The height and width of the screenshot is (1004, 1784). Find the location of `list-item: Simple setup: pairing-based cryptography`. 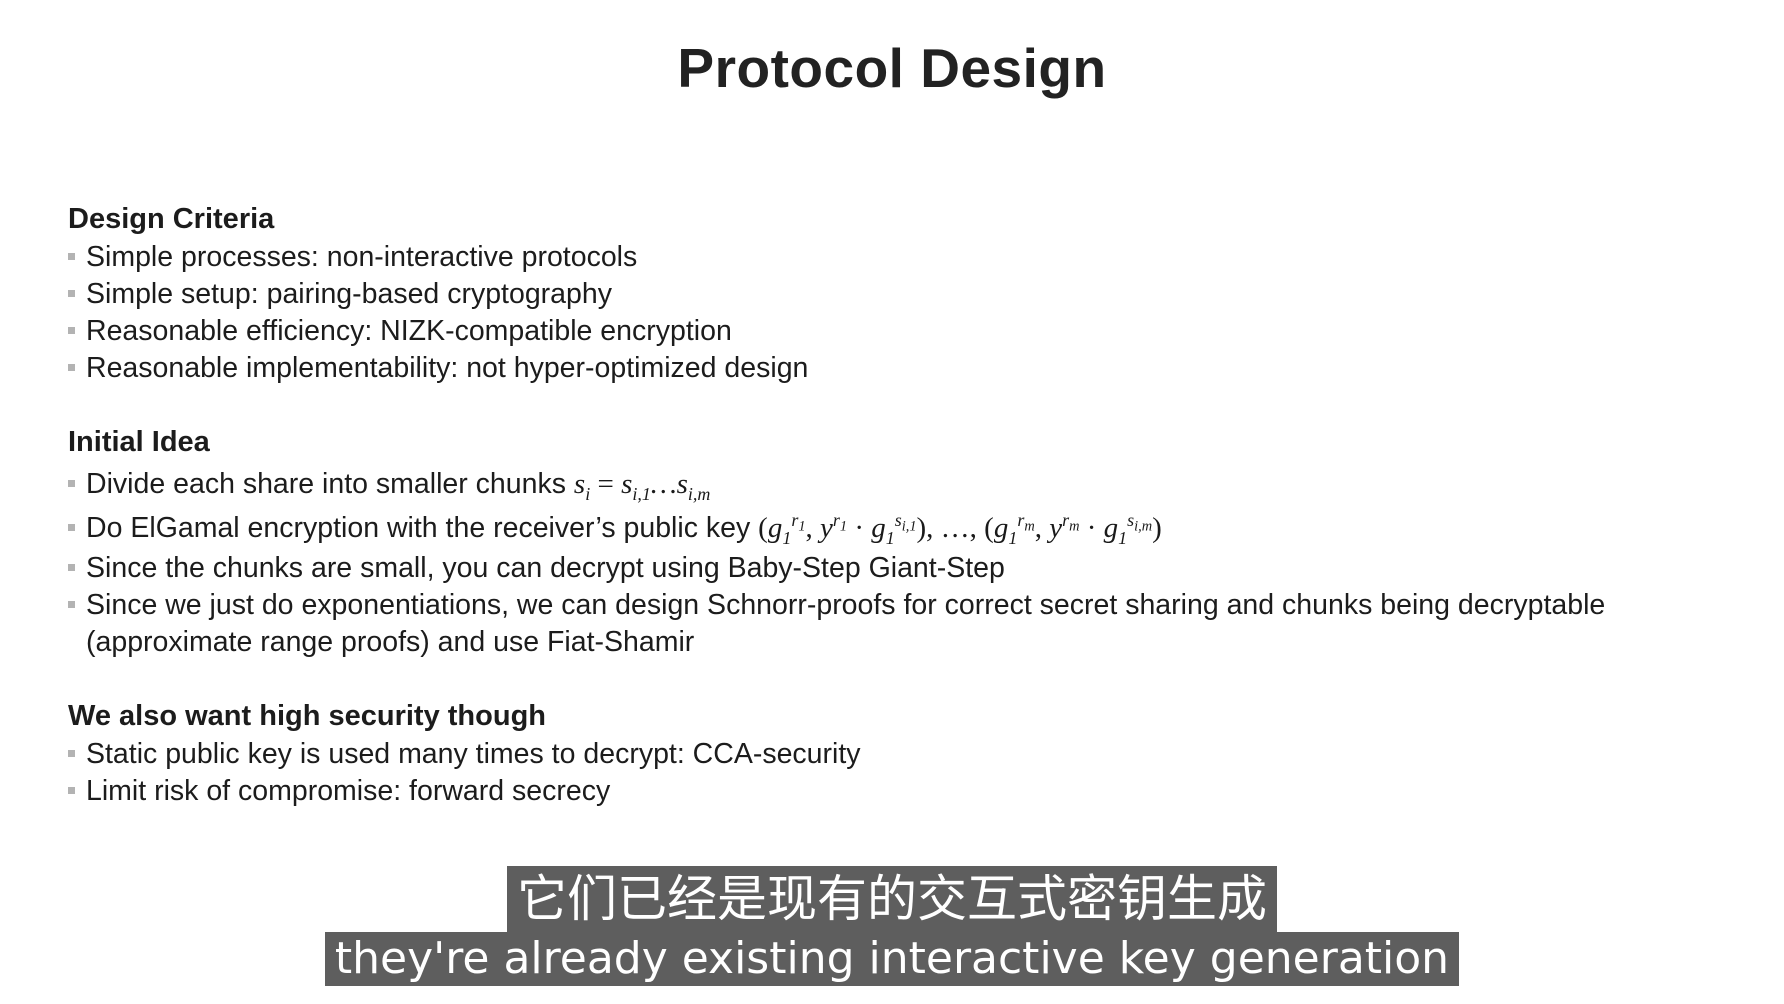

list-item: Simple setup: pairing-based cryptography is located at coordinates (908, 294).